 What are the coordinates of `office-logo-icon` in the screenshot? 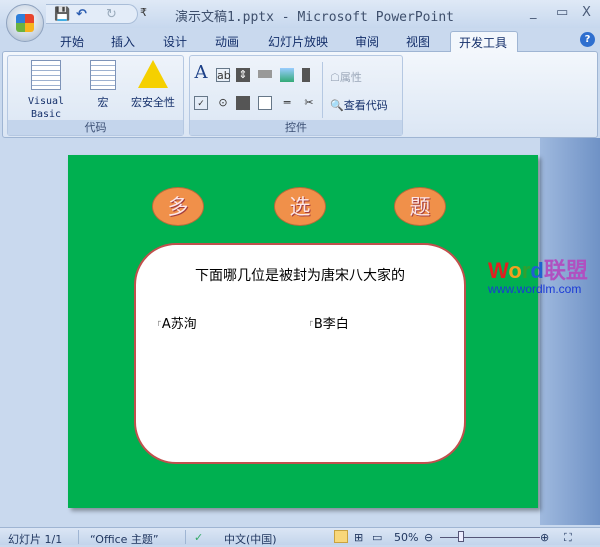 It's located at (25, 23).